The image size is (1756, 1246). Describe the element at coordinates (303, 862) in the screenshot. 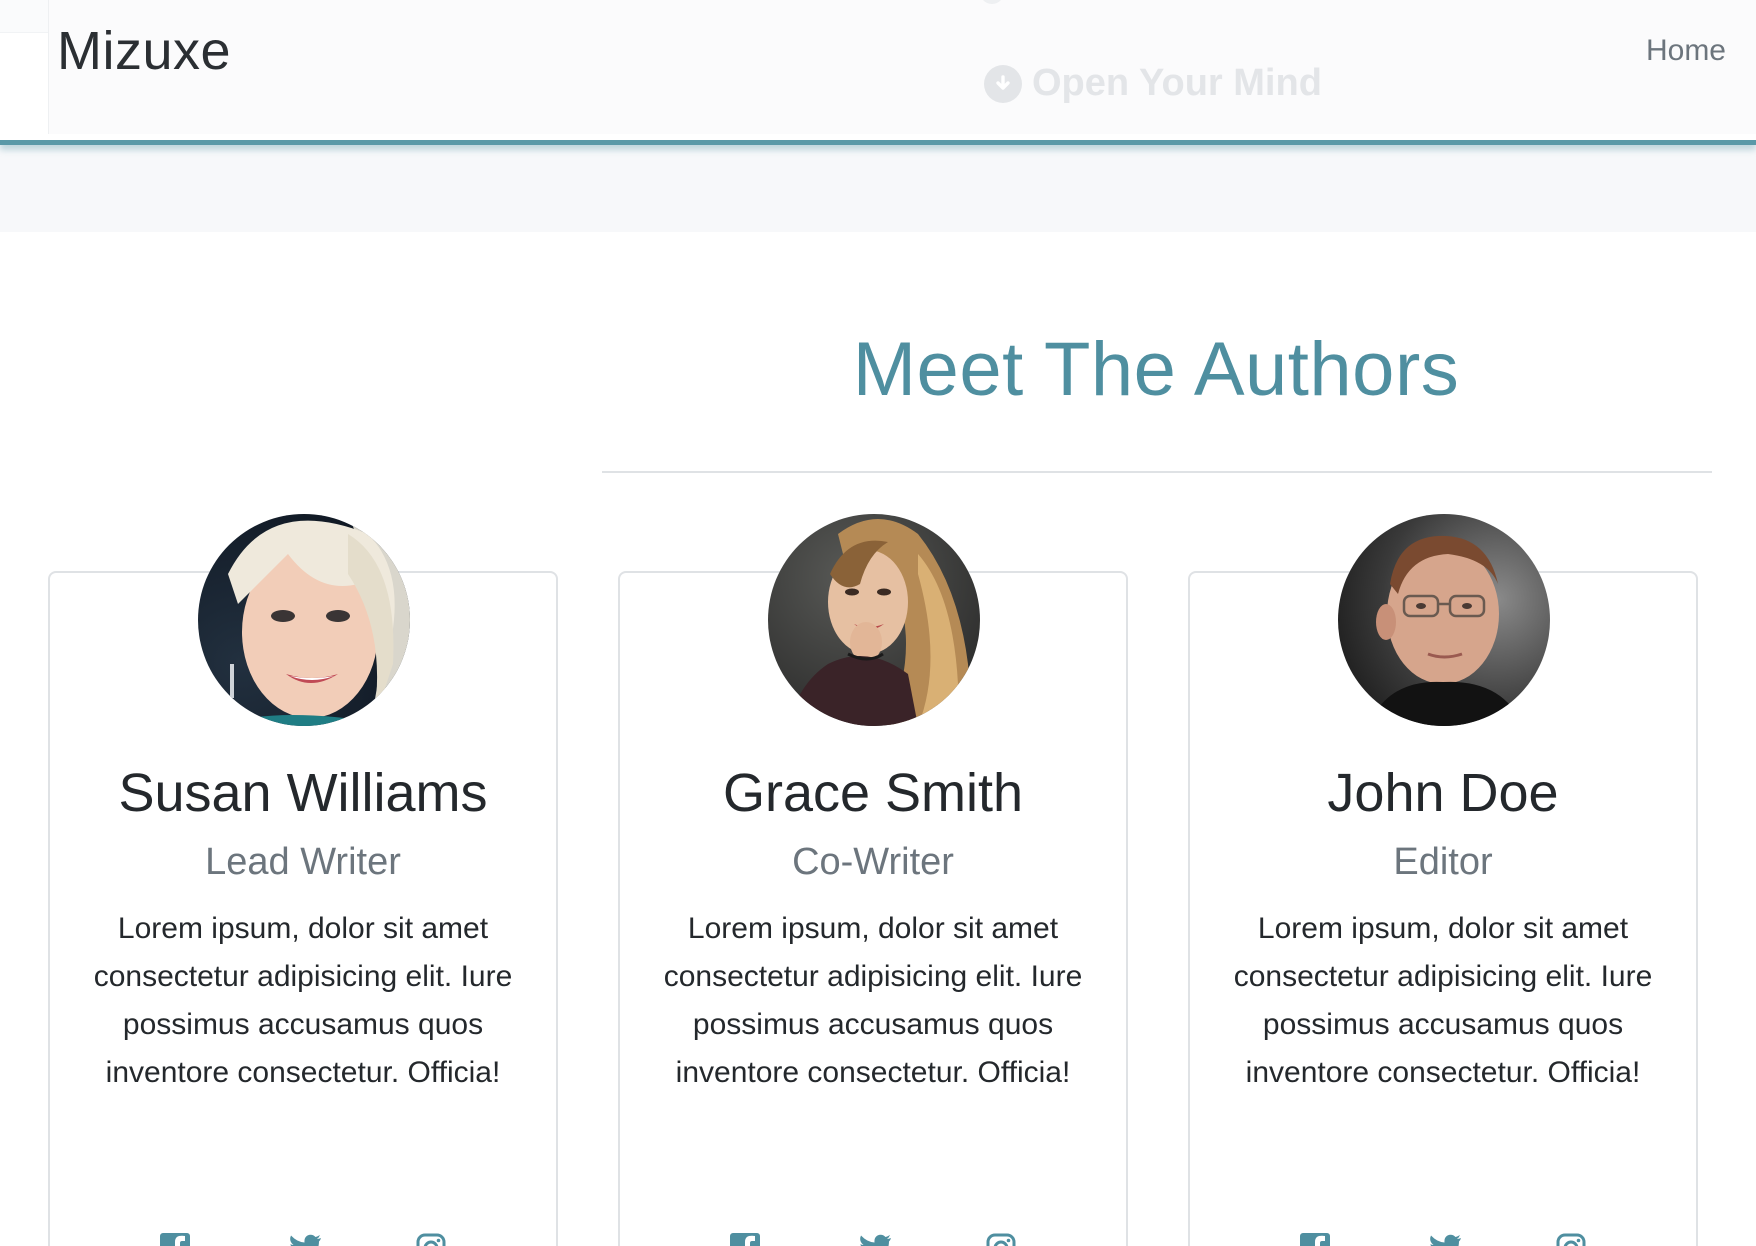

I see `author-role: Lead Writer` at that location.